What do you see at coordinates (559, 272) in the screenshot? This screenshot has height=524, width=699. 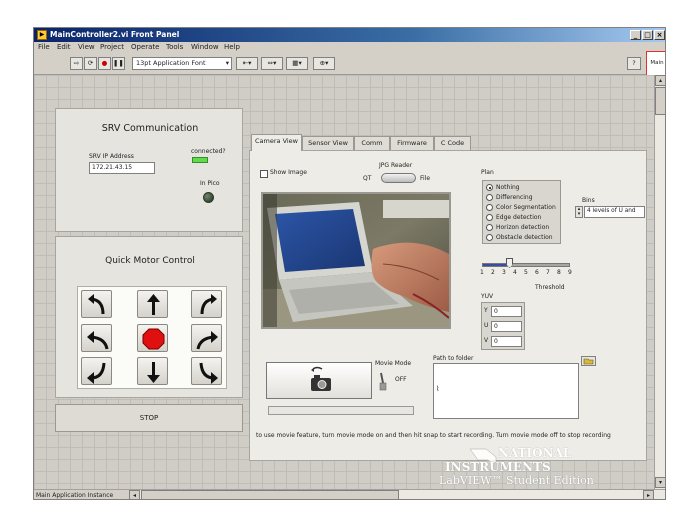 I see `threshold-tick: 8` at bounding box center [559, 272].